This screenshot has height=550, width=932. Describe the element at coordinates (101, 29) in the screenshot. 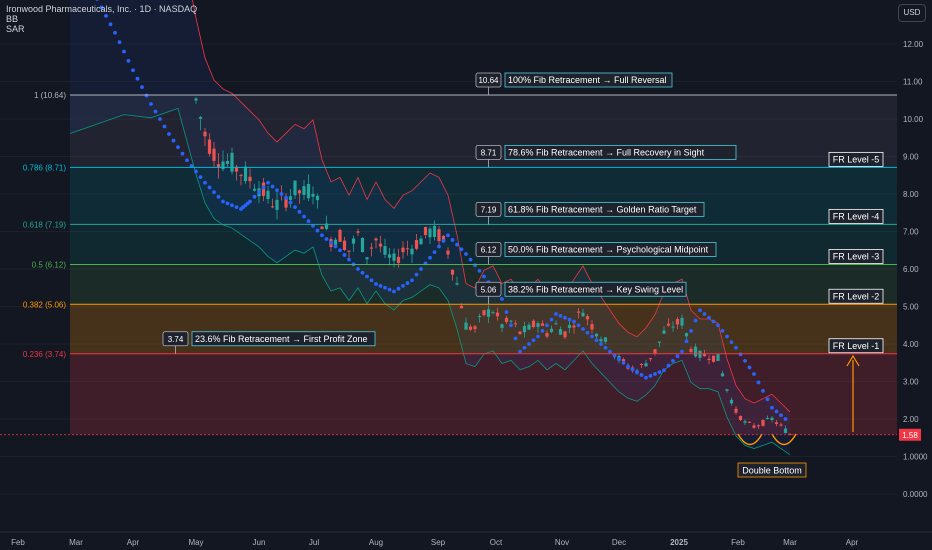

I see `indicator-sar-label: SAR` at that location.